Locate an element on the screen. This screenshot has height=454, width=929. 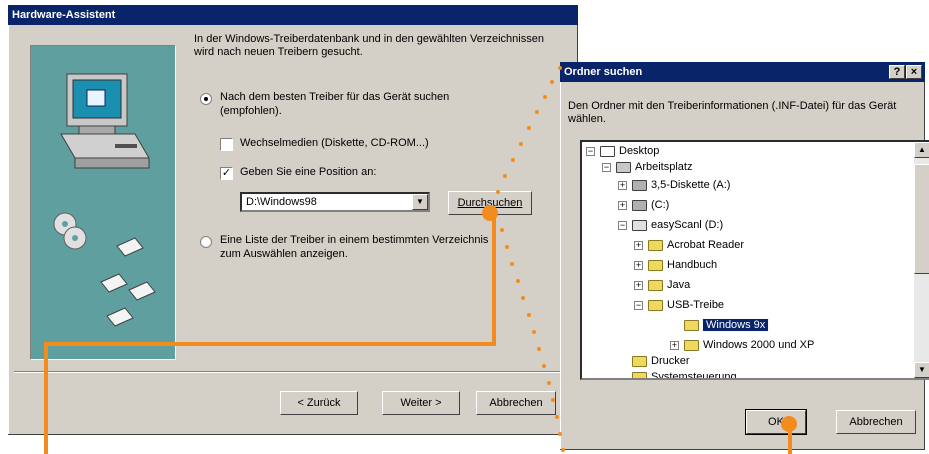
help-button: ? is located at coordinates (897, 72).